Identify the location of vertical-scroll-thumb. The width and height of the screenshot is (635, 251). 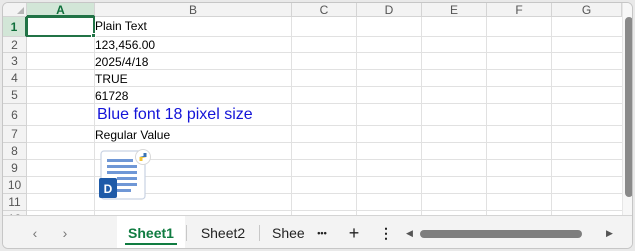
(628, 107).